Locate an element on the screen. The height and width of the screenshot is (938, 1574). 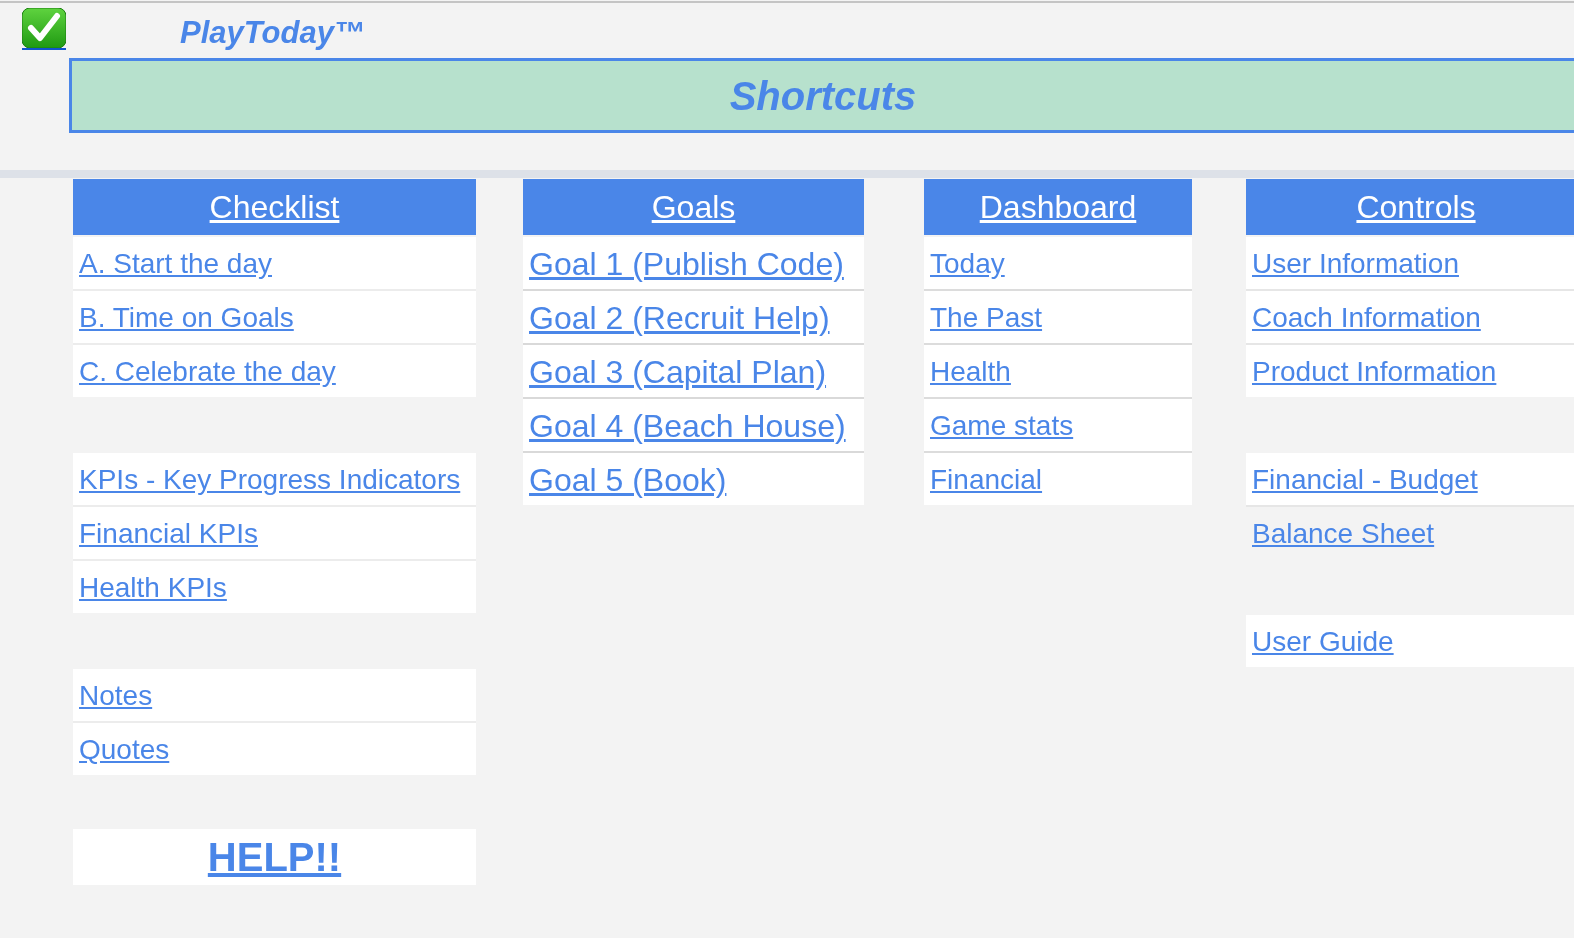
shortcut-link: C. Celebrate the day is located at coordinates (207, 372).